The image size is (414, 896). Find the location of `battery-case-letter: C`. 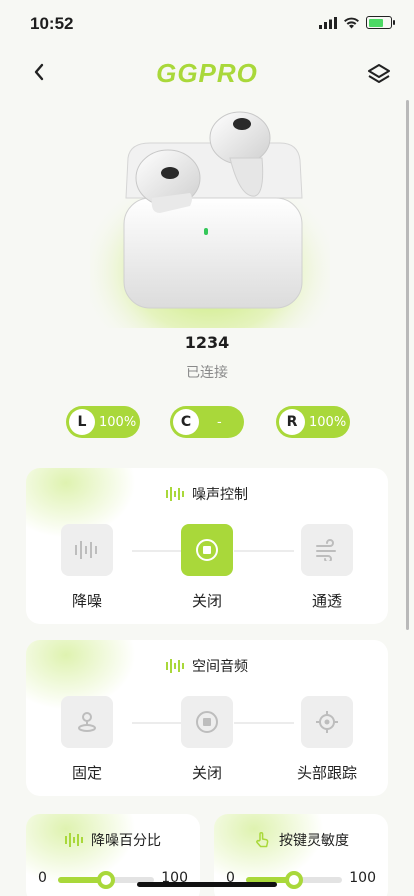

battery-case-letter: C is located at coordinates (186, 422).